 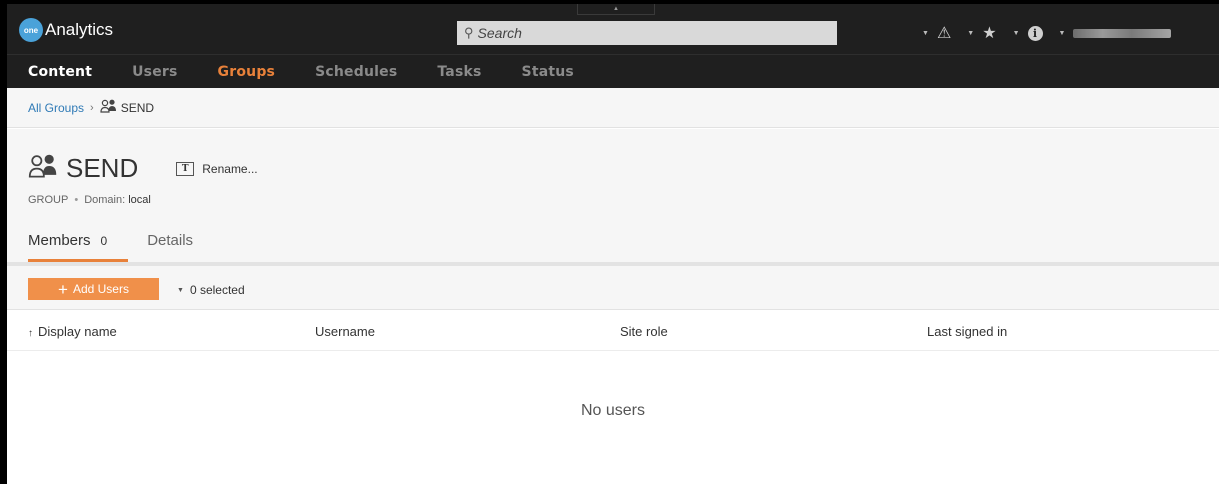 I want to click on collapse-header-handle: ▲, so click(x=616, y=9).